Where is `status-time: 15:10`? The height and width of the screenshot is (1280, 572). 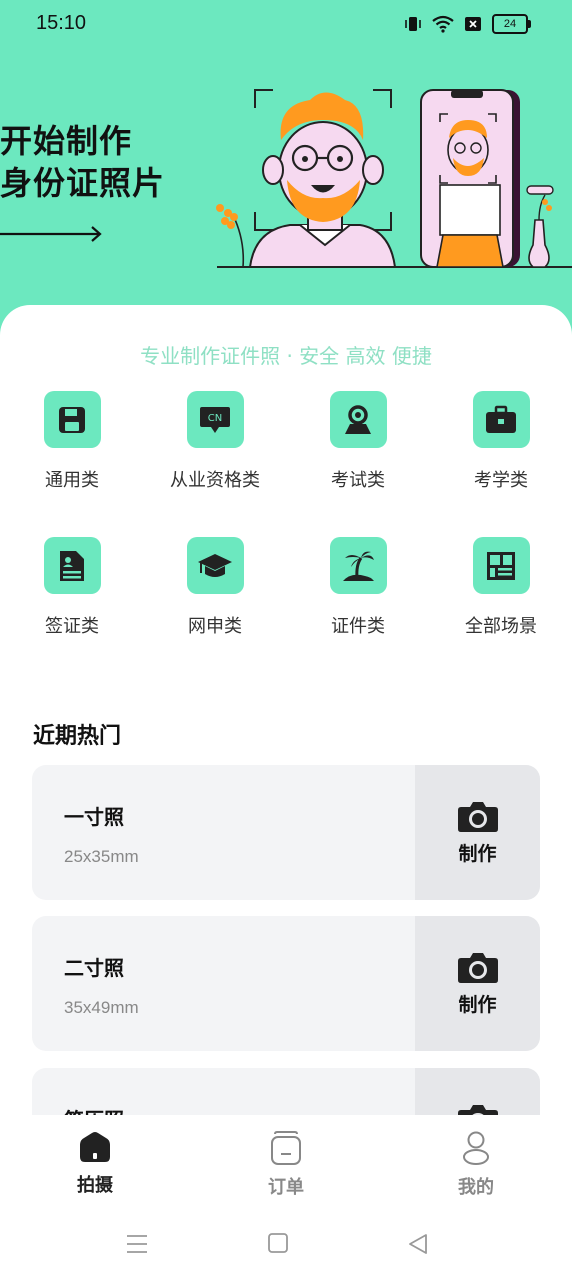 status-time: 15:10 is located at coordinates (61, 23).